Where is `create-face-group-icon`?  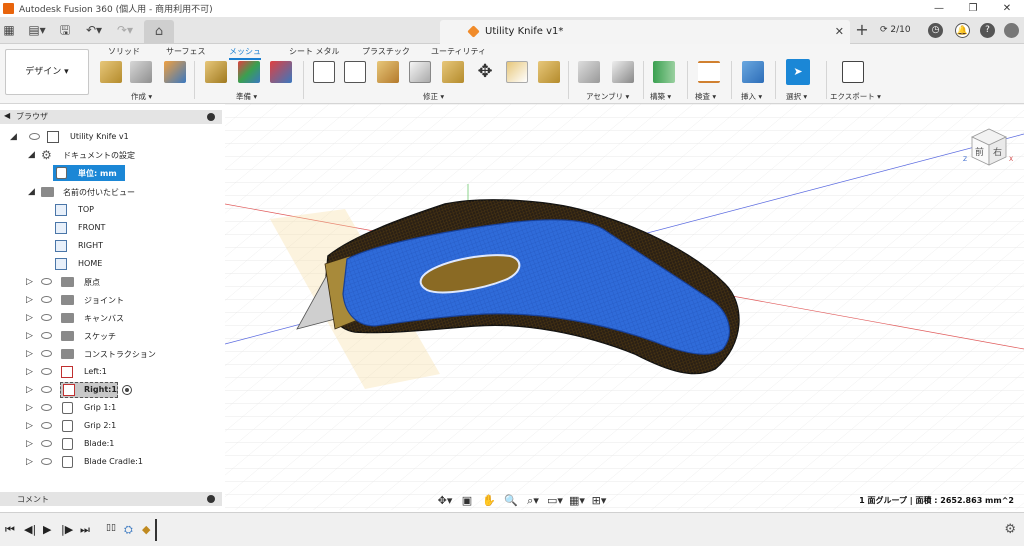
create-face-group-icon is located at coordinates (141, 72).